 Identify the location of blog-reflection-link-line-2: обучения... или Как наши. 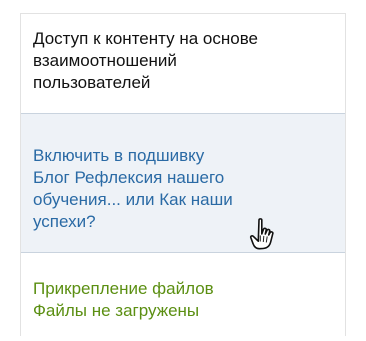
(189, 200).